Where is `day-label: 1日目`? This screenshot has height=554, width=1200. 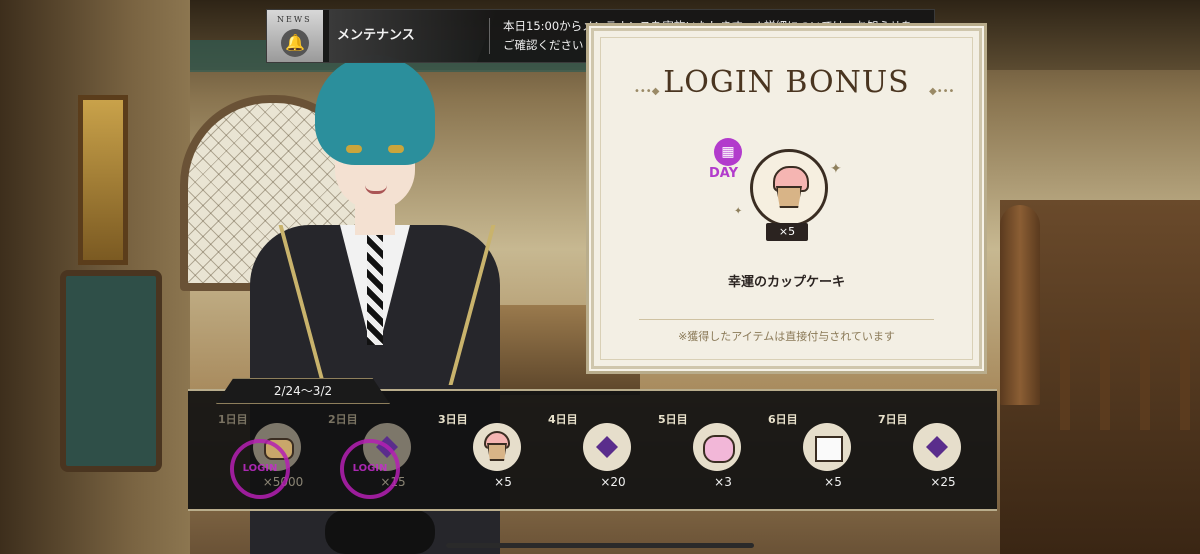 day-label: 1日目 is located at coordinates (233, 419).